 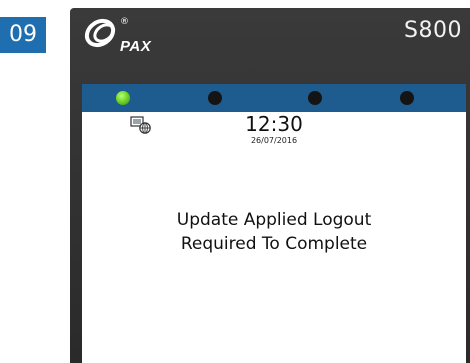 What do you see at coordinates (136, 46) in the screenshot?
I see `brand-name: PAX` at bounding box center [136, 46].